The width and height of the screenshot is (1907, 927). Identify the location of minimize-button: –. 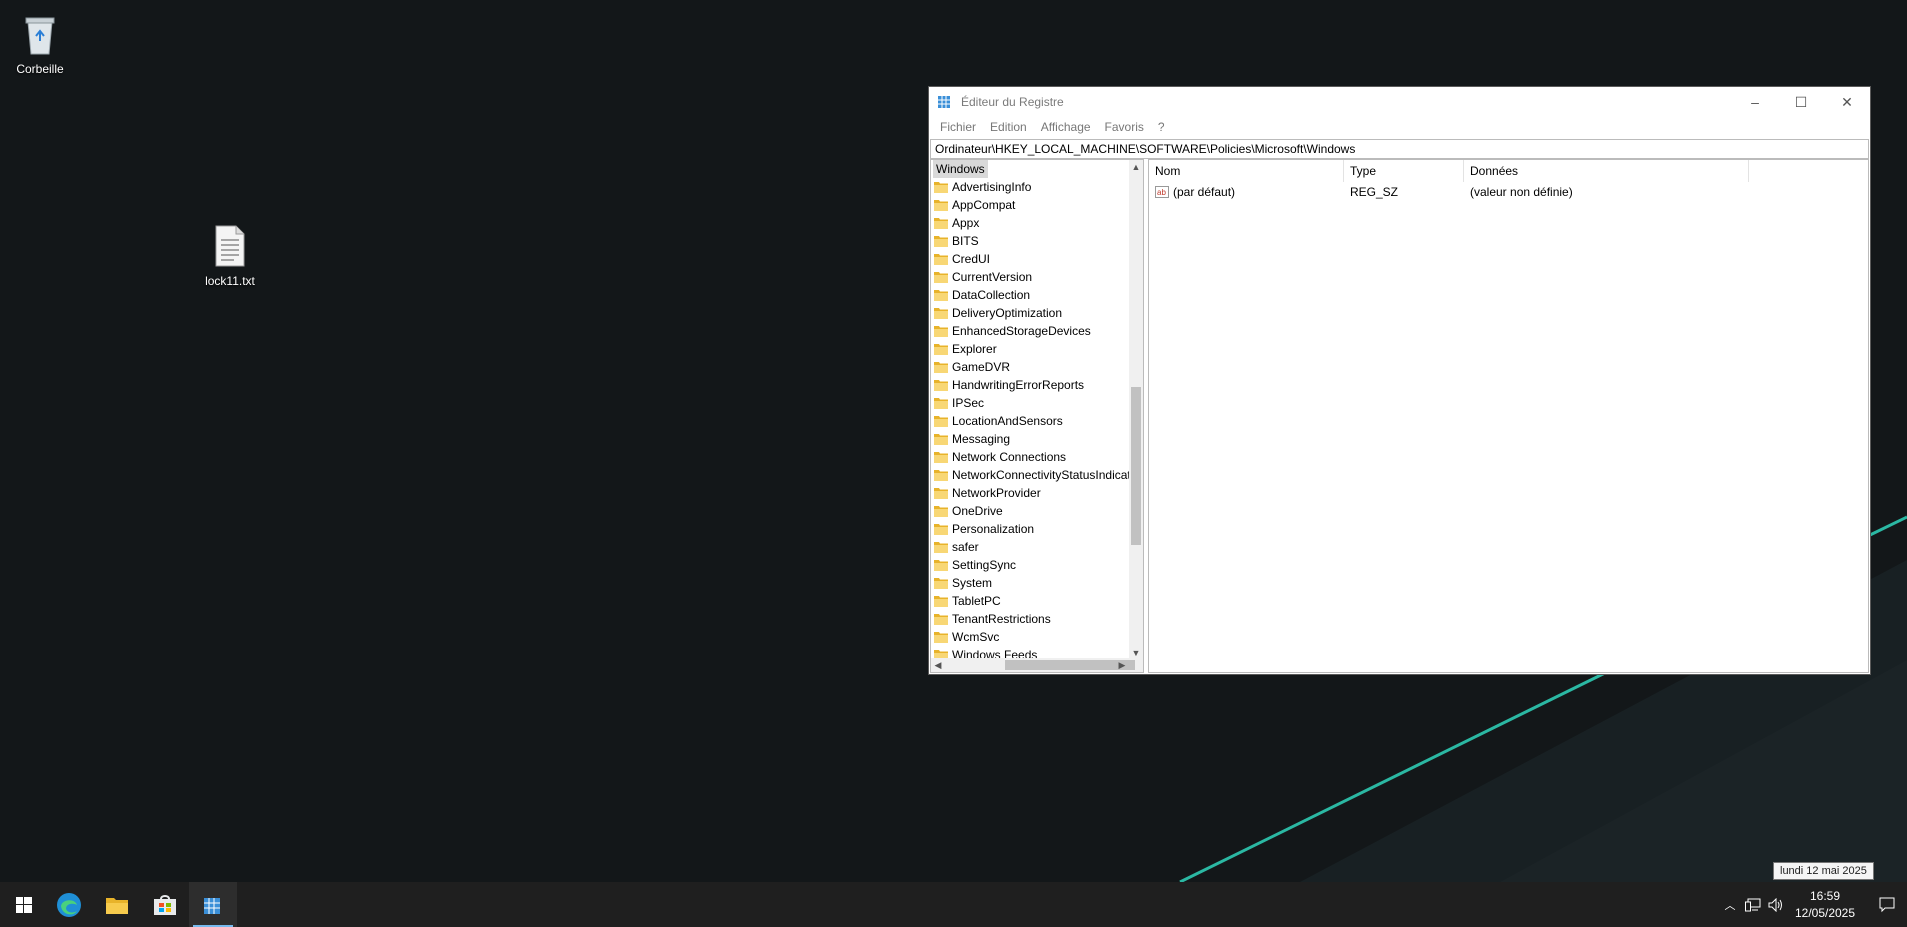
(1755, 102).